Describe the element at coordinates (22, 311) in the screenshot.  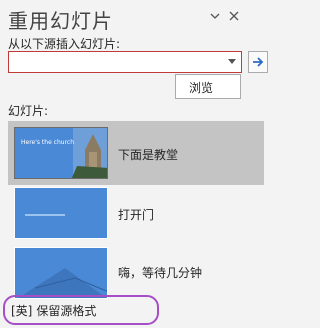
I see `checkbox-icon: [英]` at that location.